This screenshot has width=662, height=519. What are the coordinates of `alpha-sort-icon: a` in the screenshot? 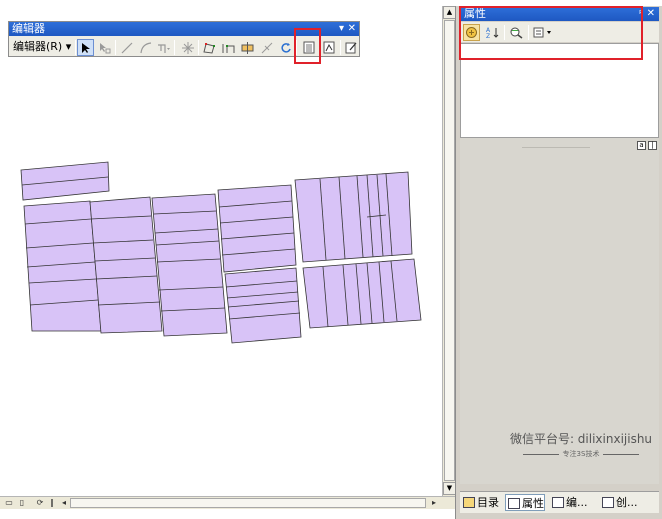 It's located at (641, 145).